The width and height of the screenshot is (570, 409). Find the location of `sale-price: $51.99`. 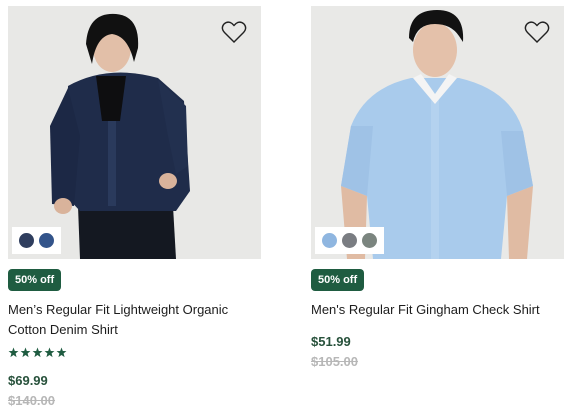

sale-price: $51.99 is located at coordinates (331, 341).